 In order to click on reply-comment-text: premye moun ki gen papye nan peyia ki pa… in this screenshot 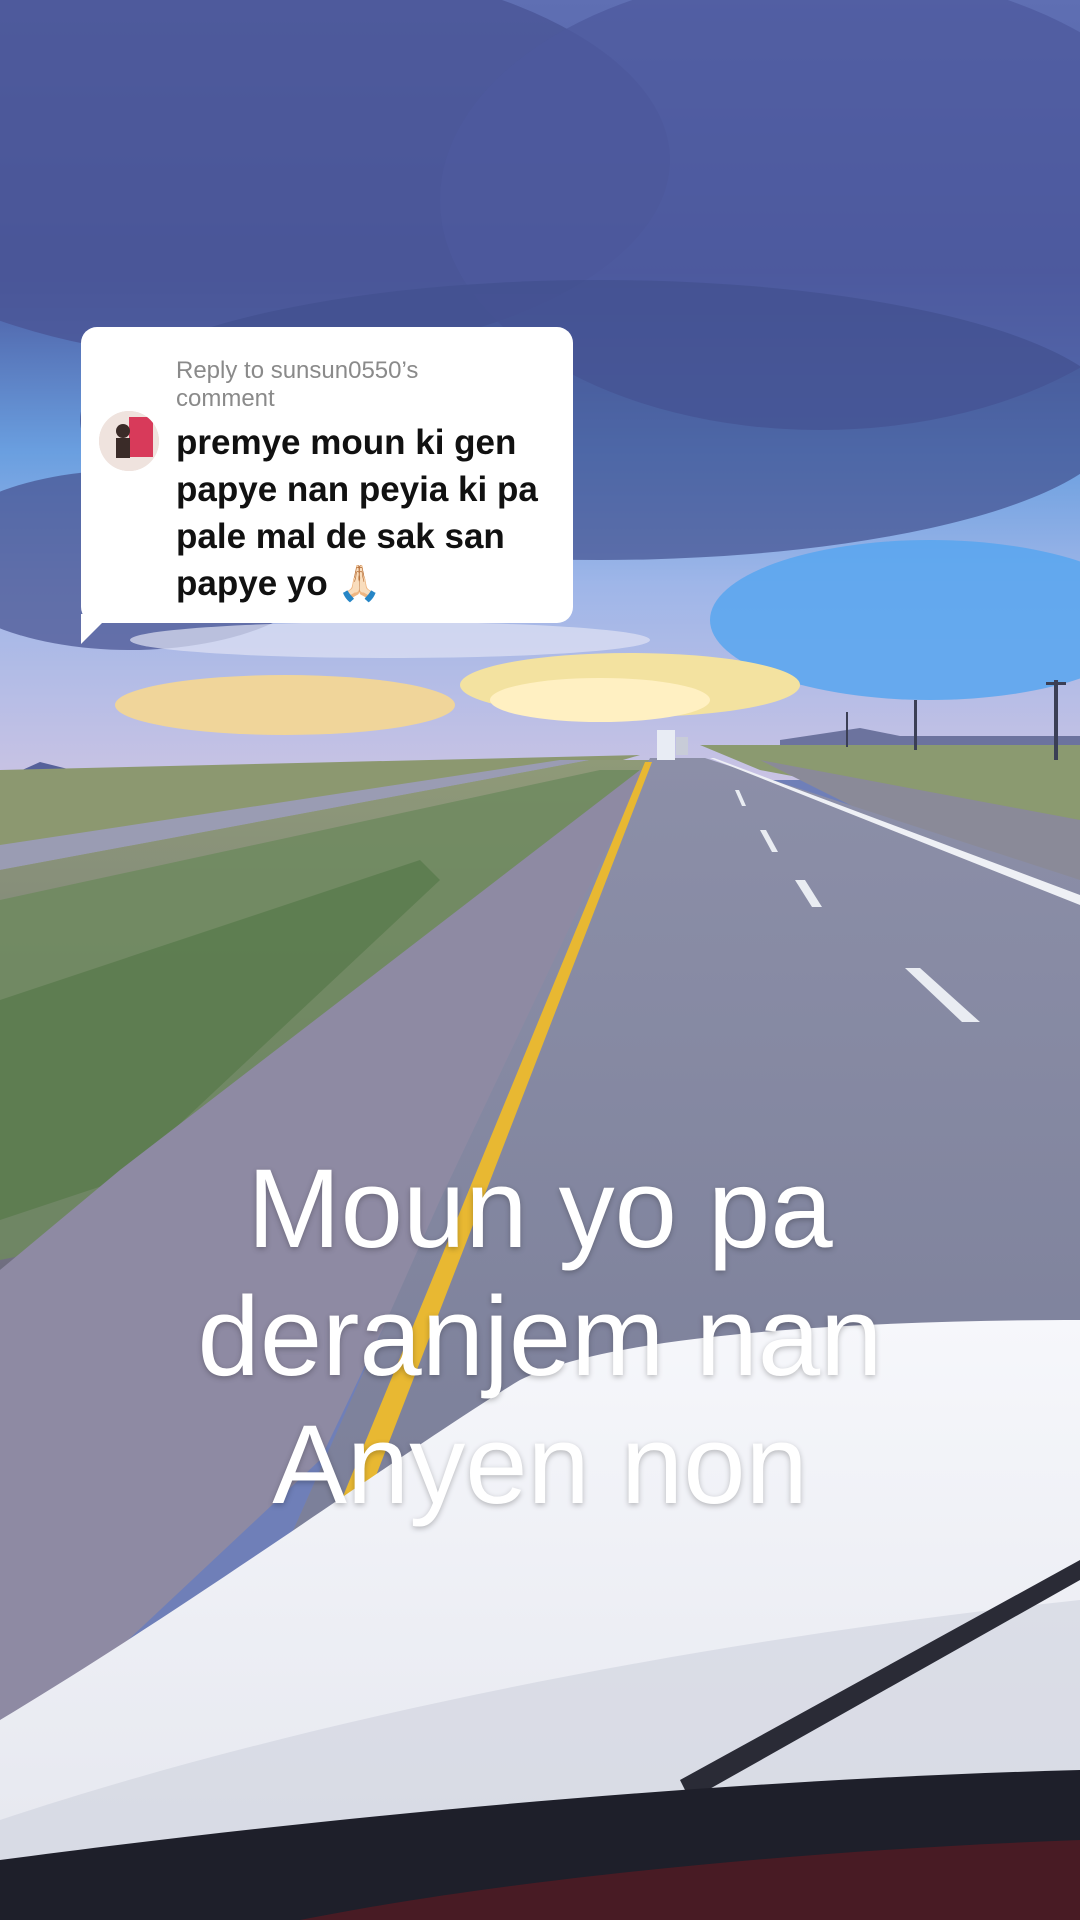, I will do `click(366, 513)`.